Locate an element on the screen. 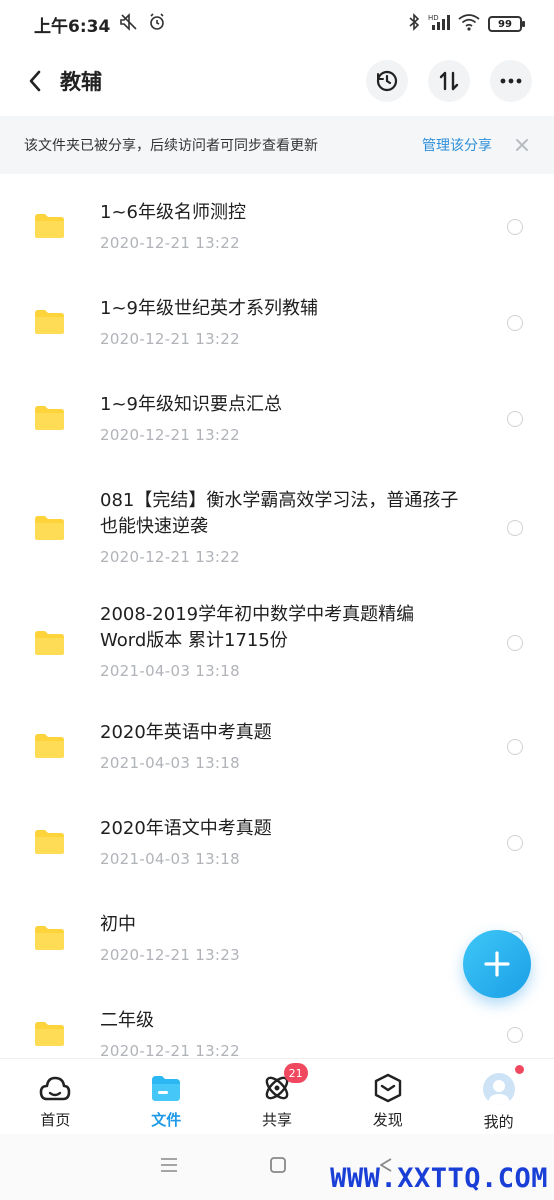 The height and width of the screenshot is (1200, 554). file-name: 2020年英语中考真题 is located at coordinates (186, 732).